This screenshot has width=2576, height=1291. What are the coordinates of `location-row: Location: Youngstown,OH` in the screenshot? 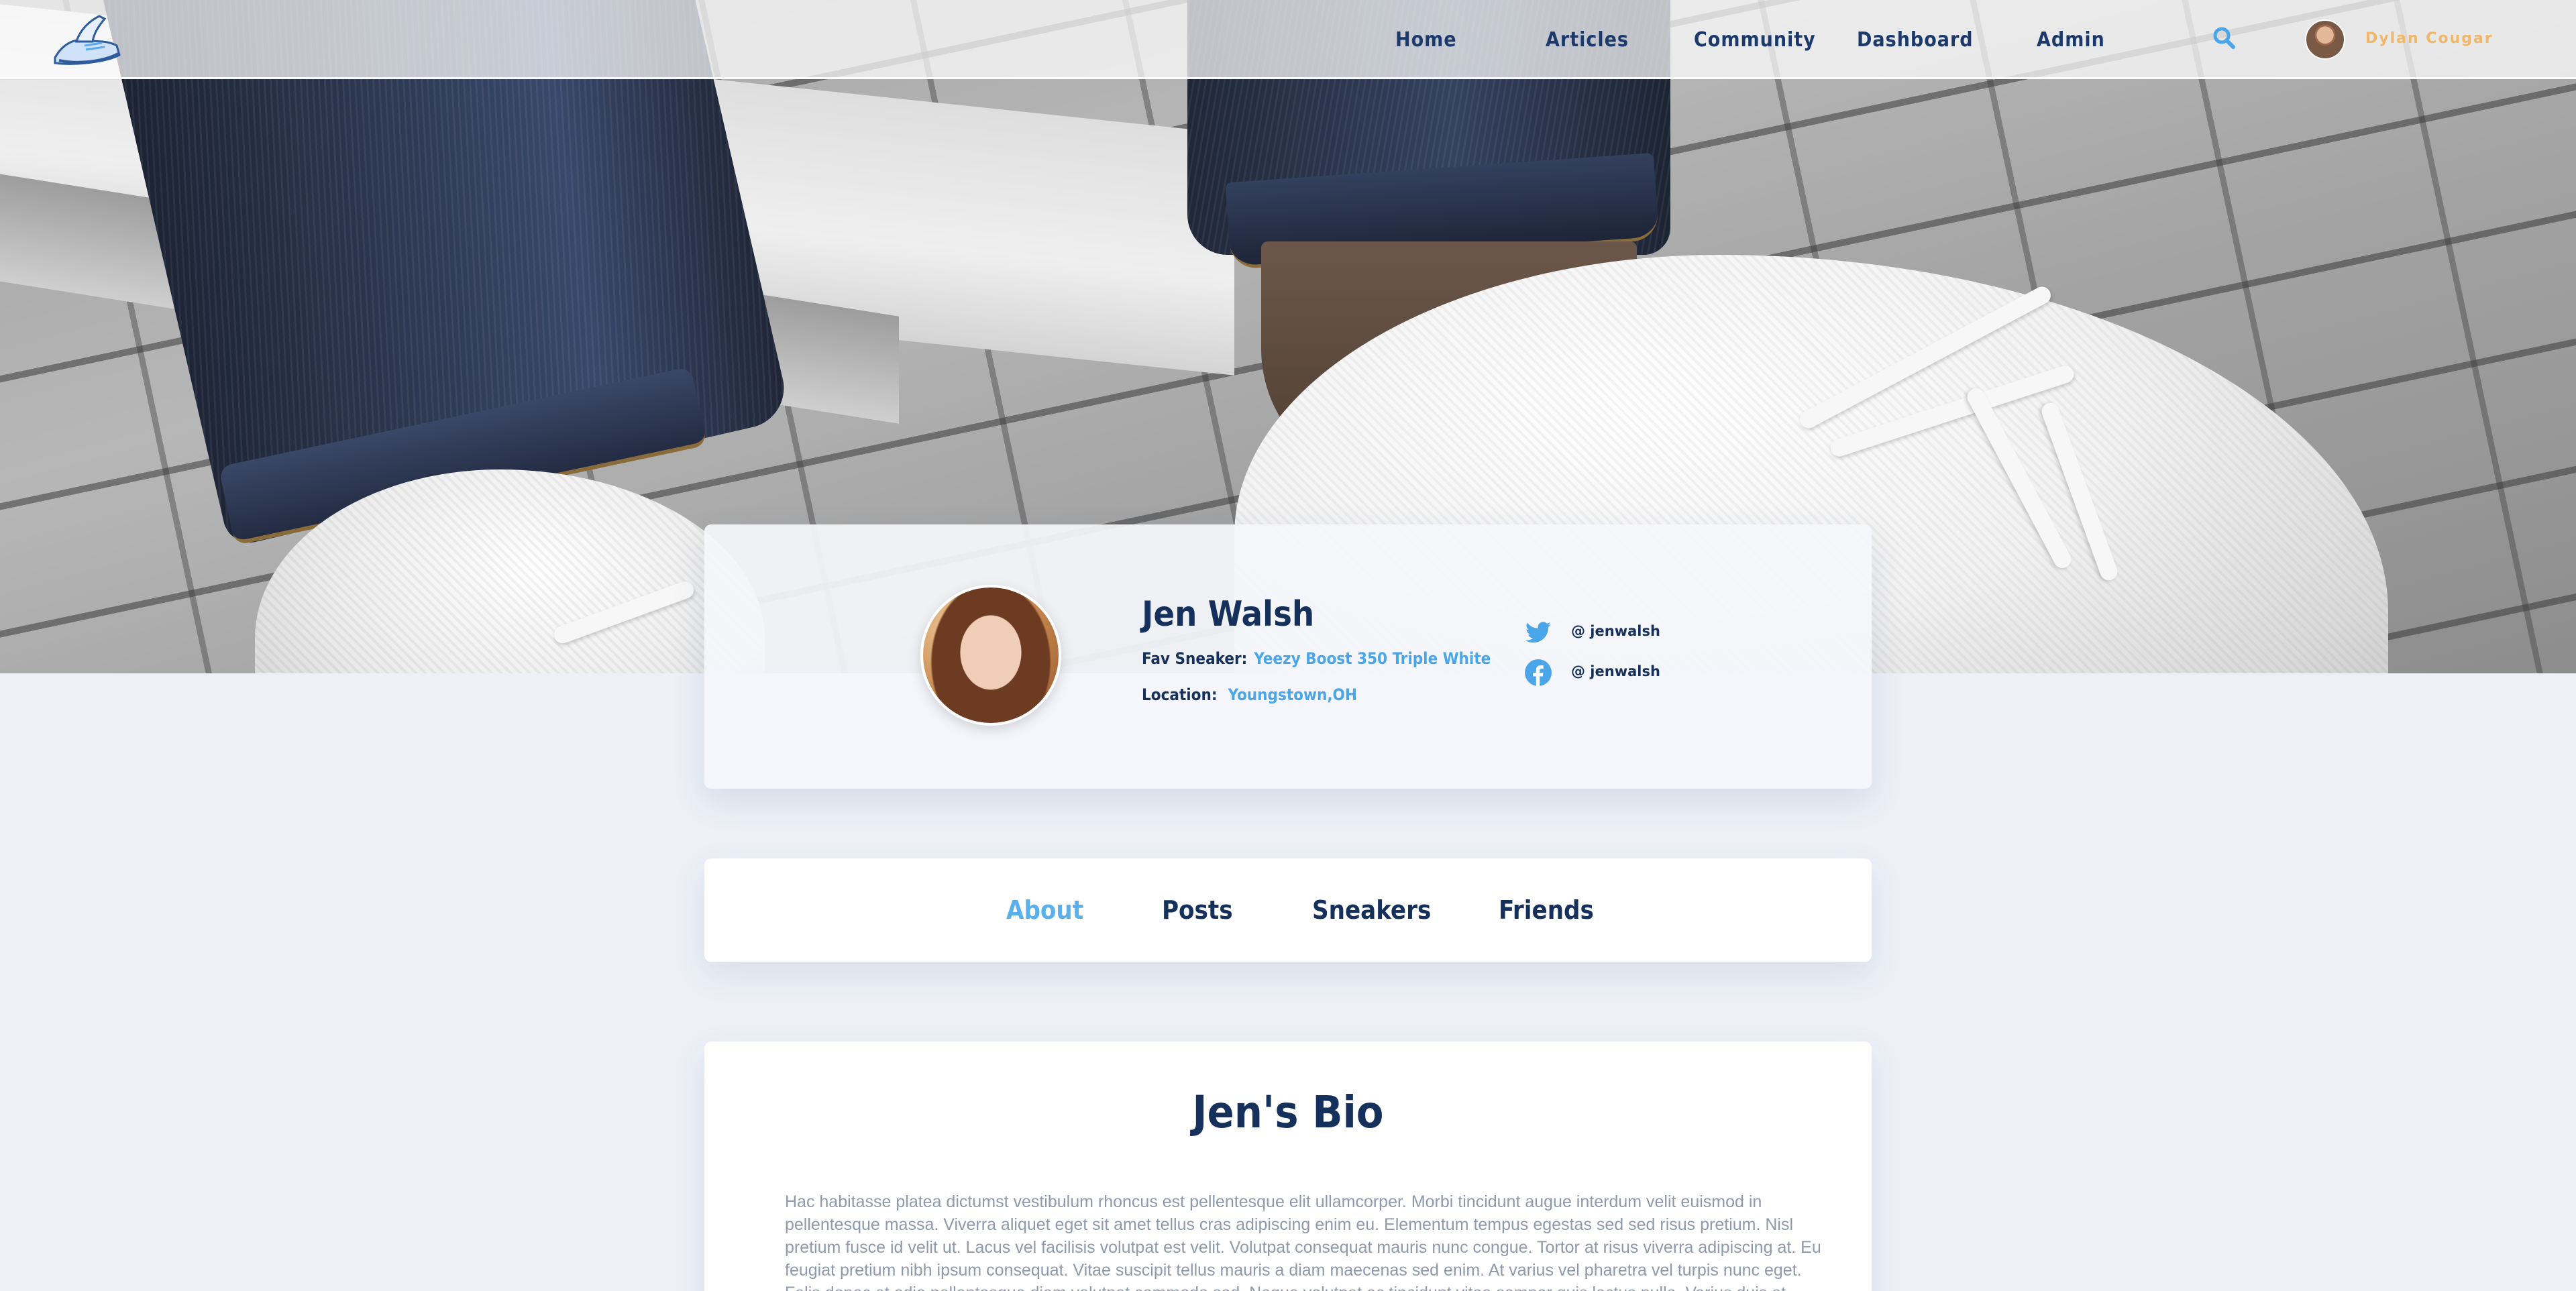 It's located at (1249, 695).